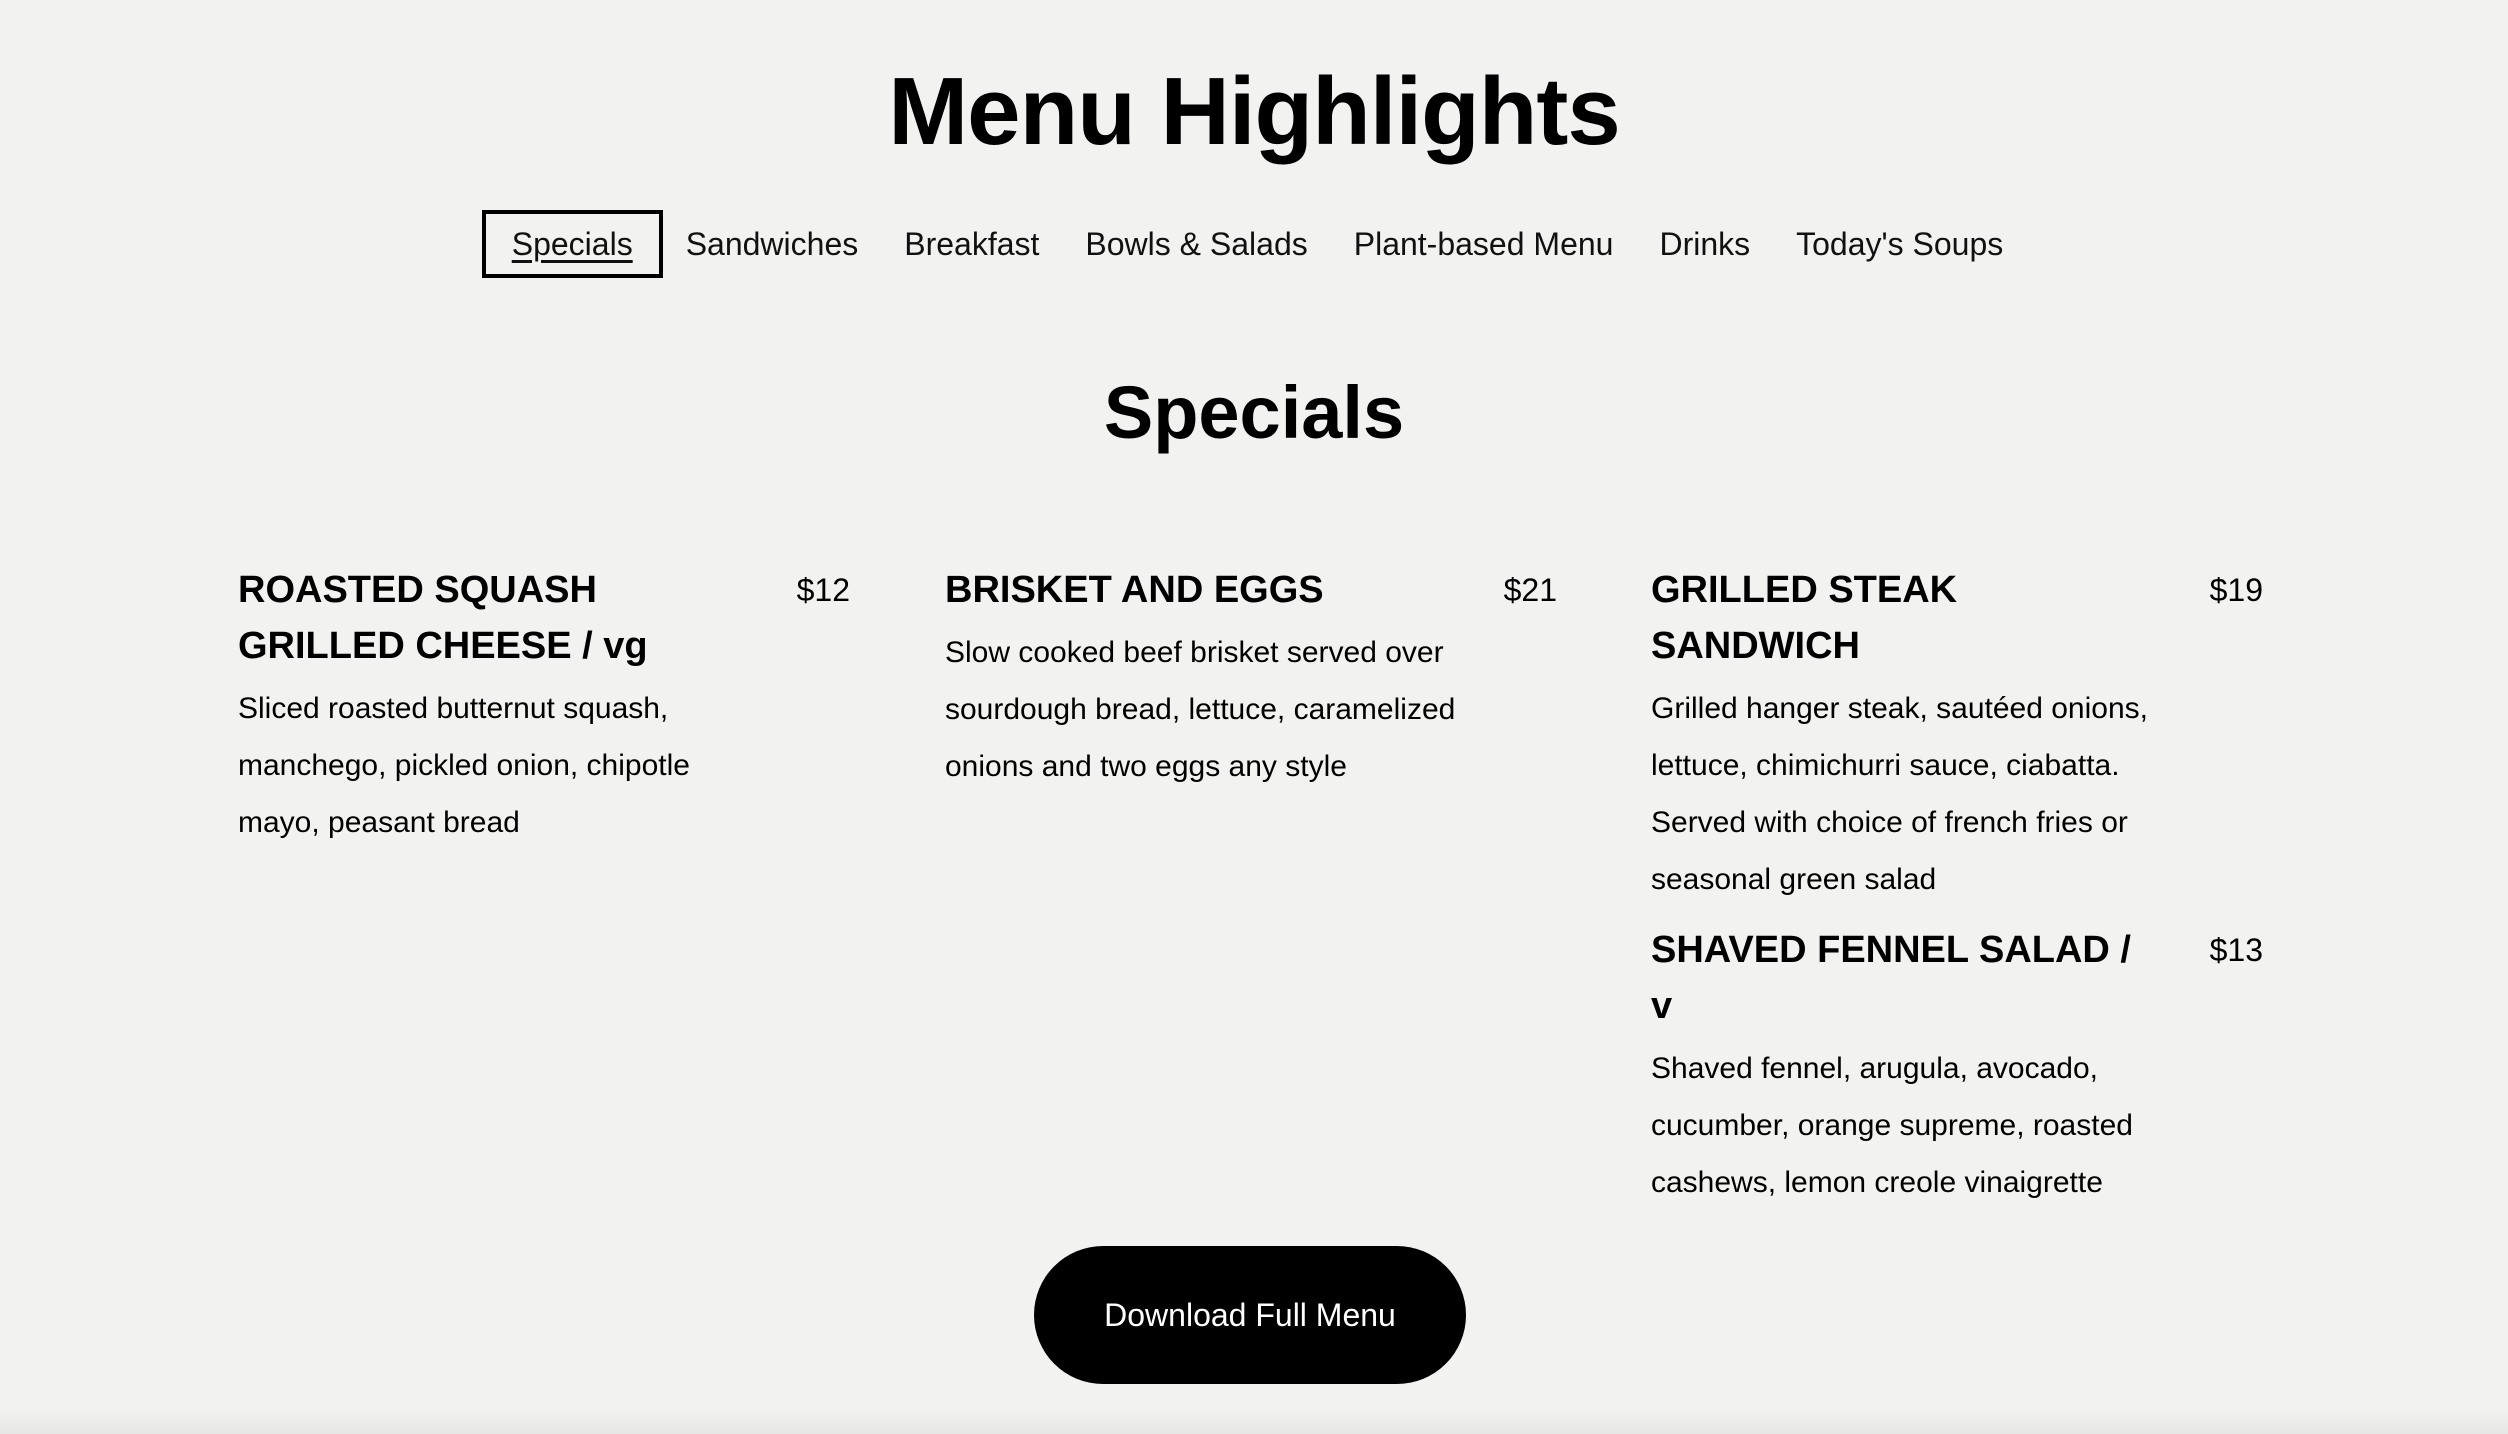  I want to click on tab-todays-soups: Today's Soups, so click(1899, 244).